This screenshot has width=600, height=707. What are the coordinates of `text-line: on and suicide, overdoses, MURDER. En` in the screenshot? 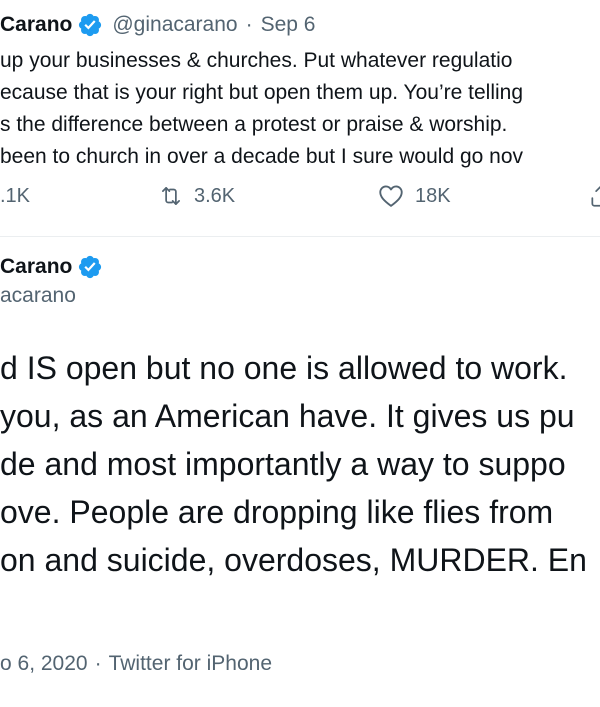 It's located at (293, 560).